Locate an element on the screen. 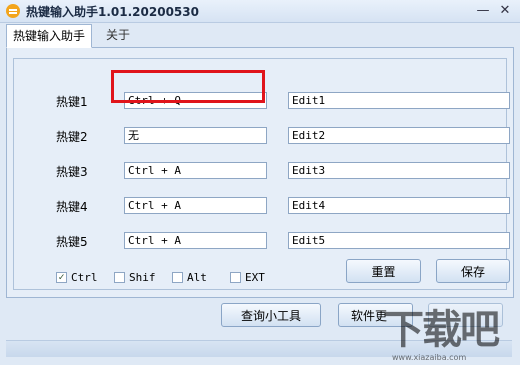 The image size is (520, 365). edit3-input: Edit3 is located at coordinates (399, 170).